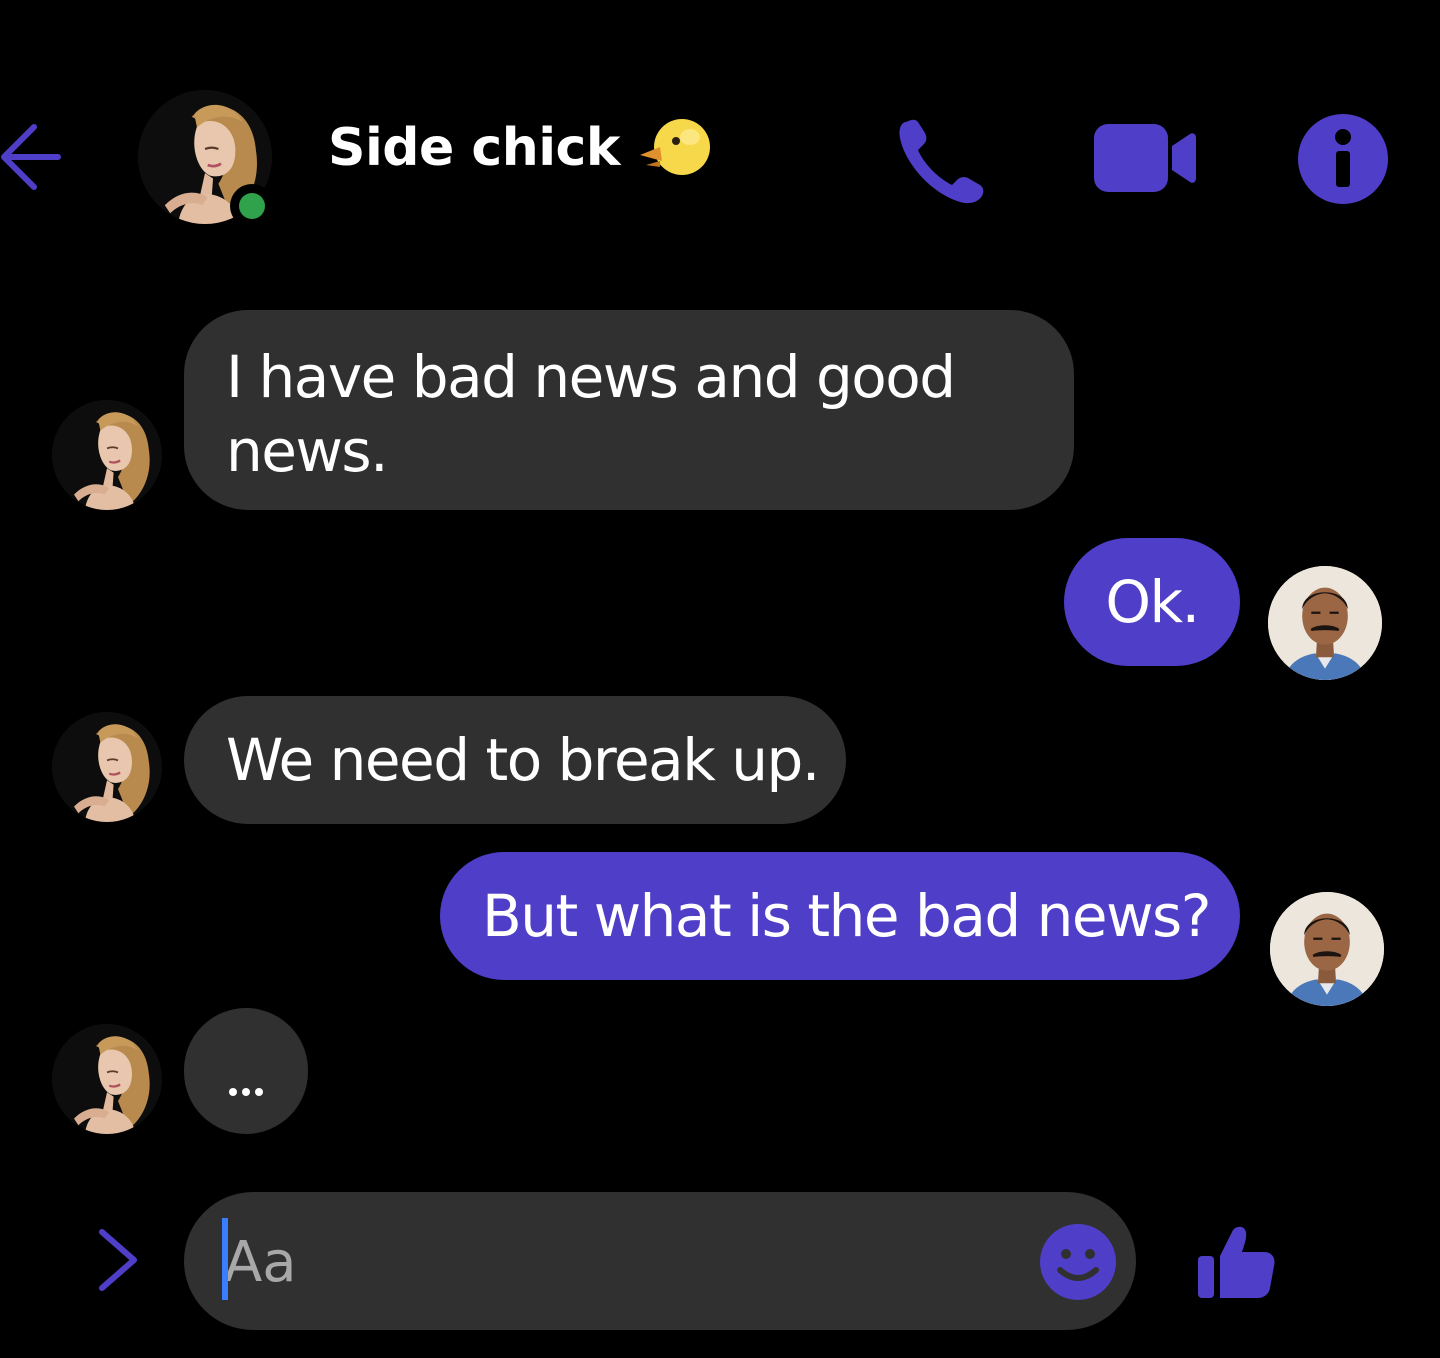 The height and width of the screenshot is (1358, 1440). What do you see at coordinates (847, 916) in the screenshot?
I see `message-text: But what is the bad news?` at bounding box center [847, 916].